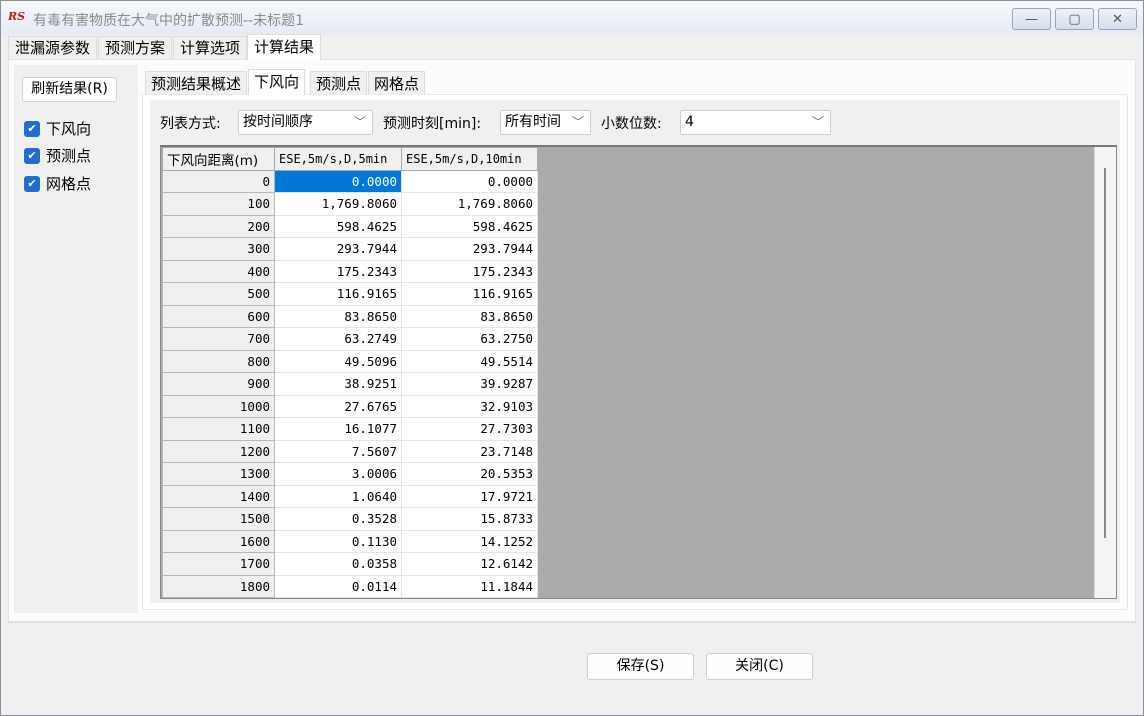  I want to click on column-header-5min: ESE,5m/s,D,5min, so click(338, 159).